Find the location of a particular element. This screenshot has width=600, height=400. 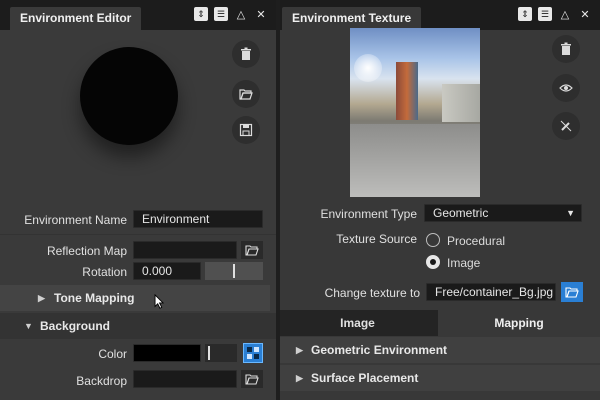

env-name-field: Environment is located at coordinates (198, 219).